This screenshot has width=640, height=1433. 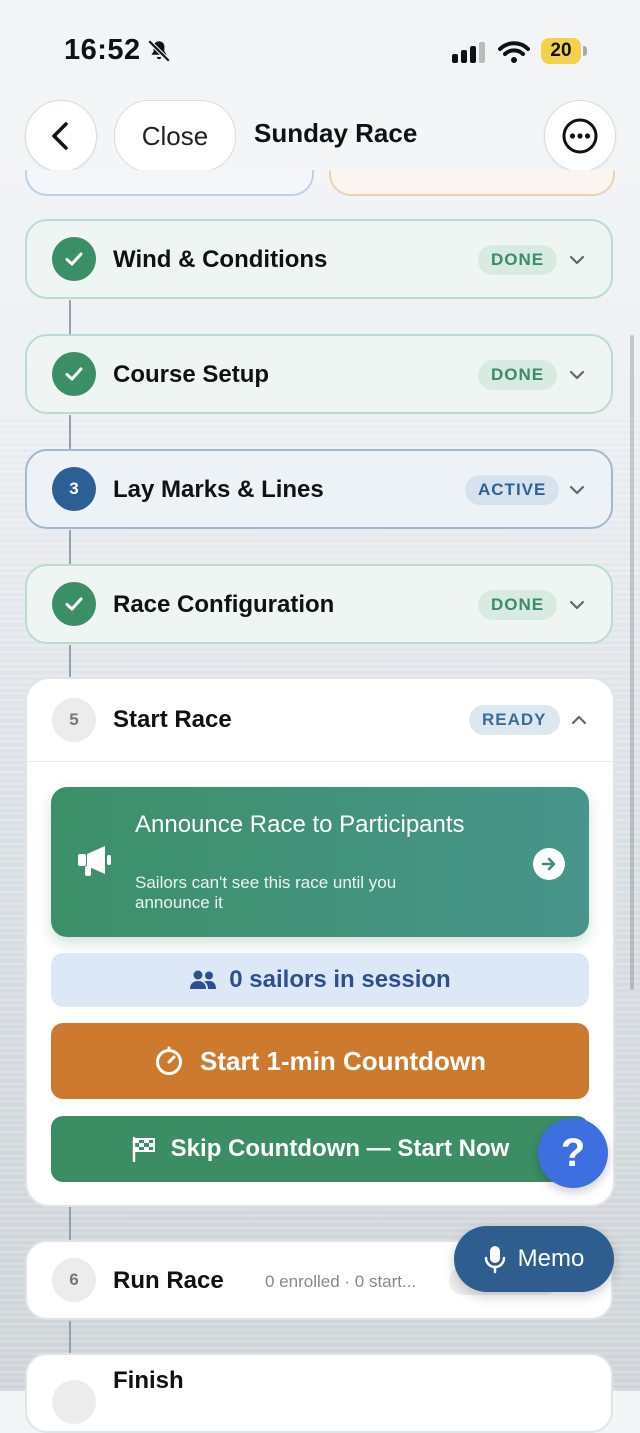 I want to click on step-race-configuration: Race Configuration DONE, so click(x=319, y=604).